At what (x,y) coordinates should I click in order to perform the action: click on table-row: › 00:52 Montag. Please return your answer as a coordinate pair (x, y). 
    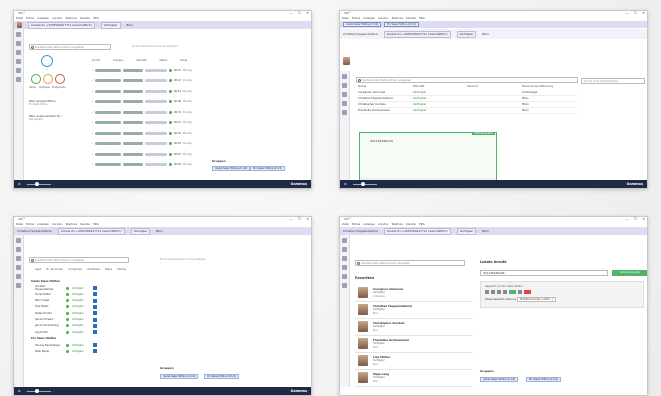
    Looking at the image, I should click on (164, 144).